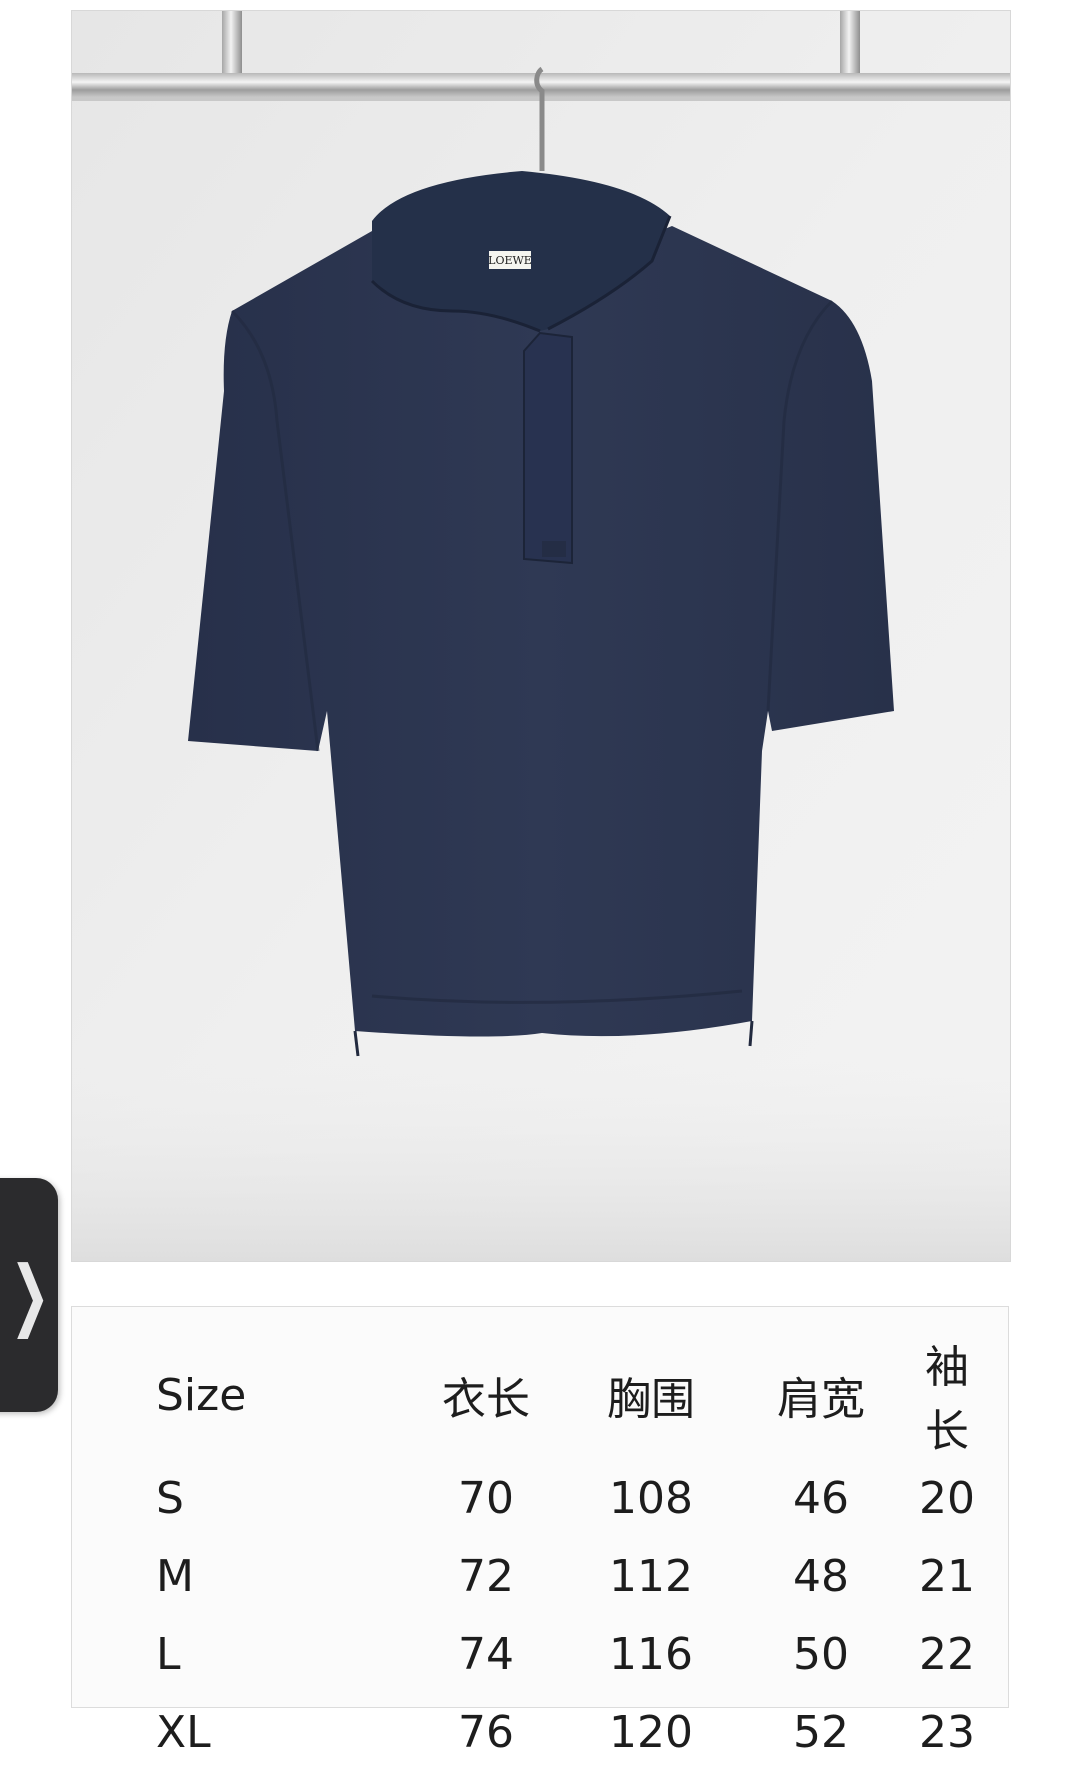  What do you see at coordinates (540, 1498) in the screenshot?
I see `table-row: S 70 108 46 20` at bounding box center [540, 1498].